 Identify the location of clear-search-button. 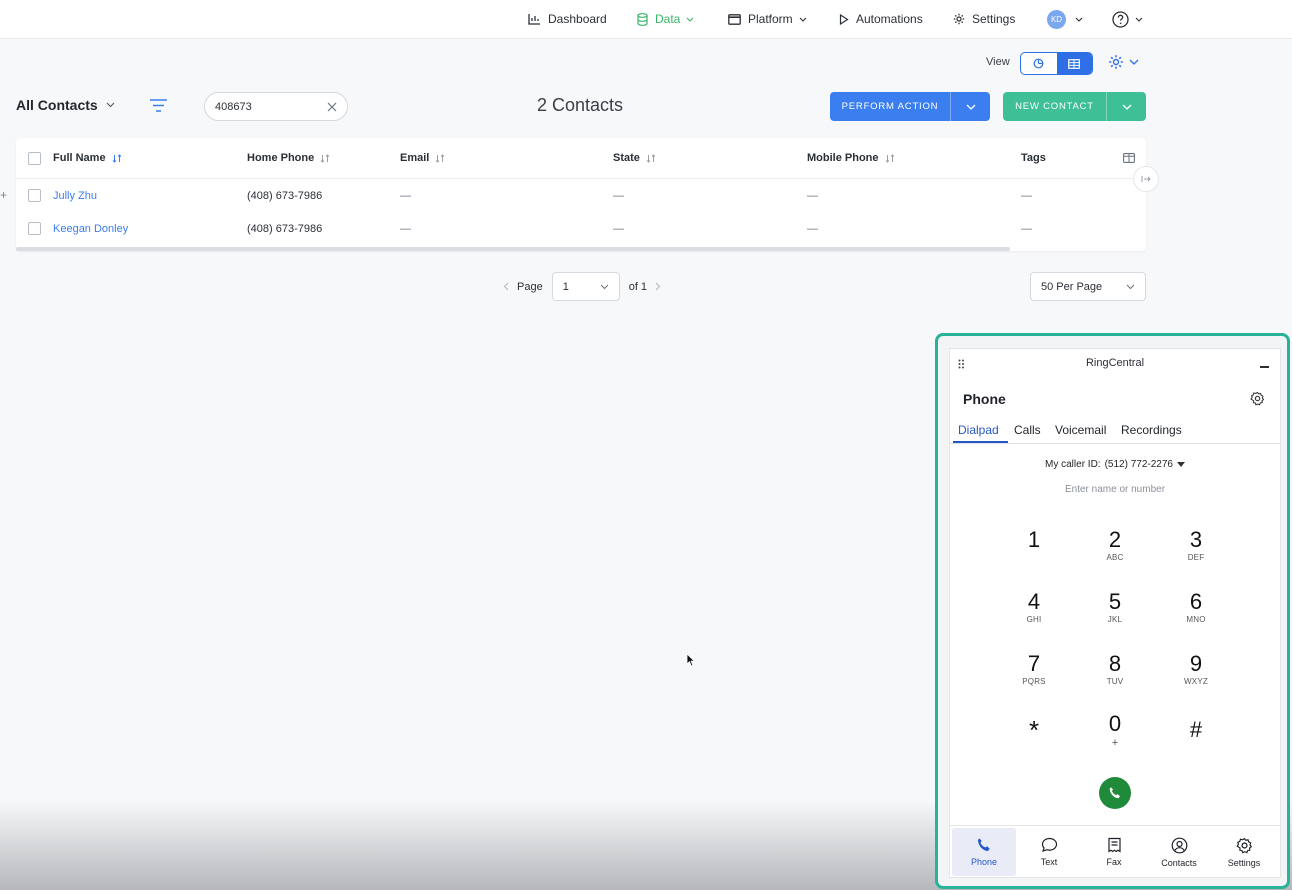
(332, 107).